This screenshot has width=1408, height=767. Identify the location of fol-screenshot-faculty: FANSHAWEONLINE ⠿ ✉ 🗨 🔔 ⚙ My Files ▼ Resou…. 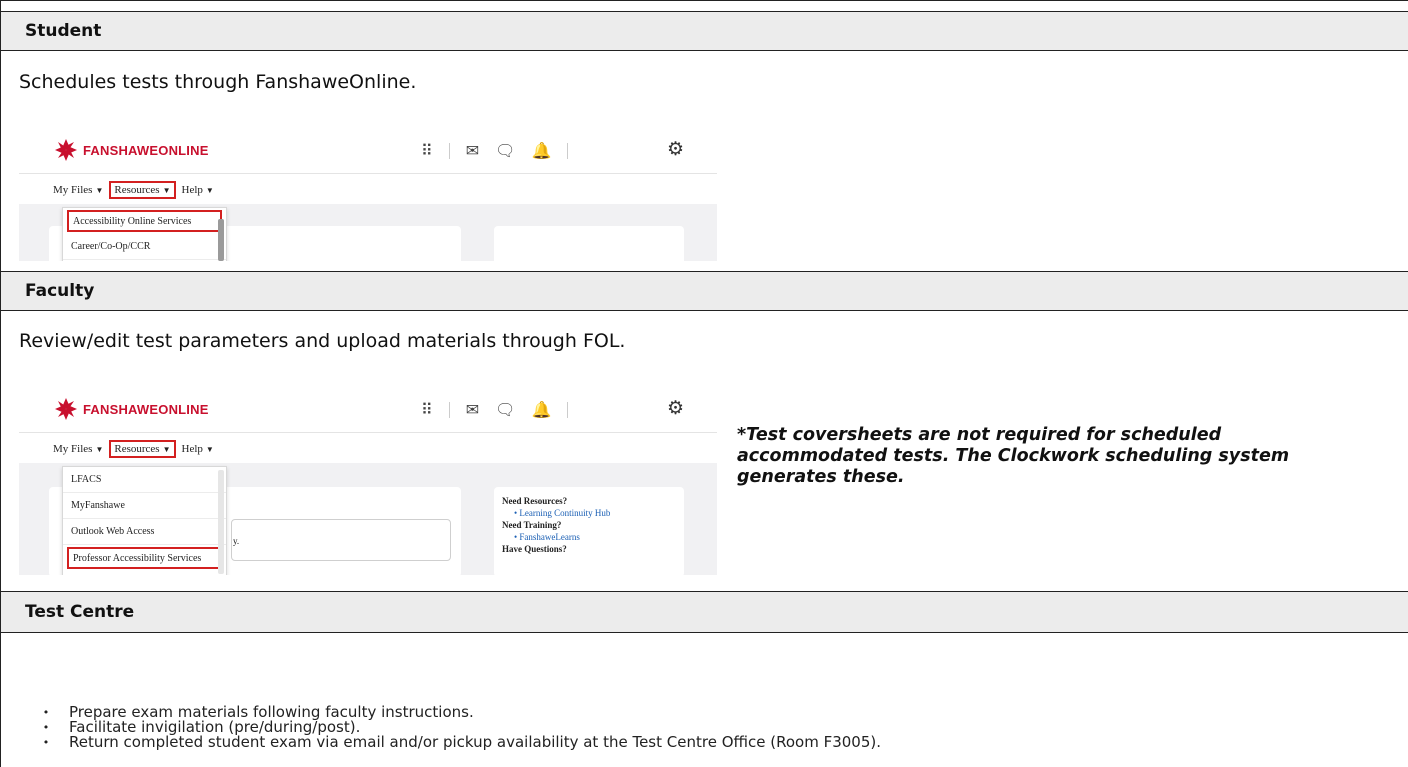
(368, 481).